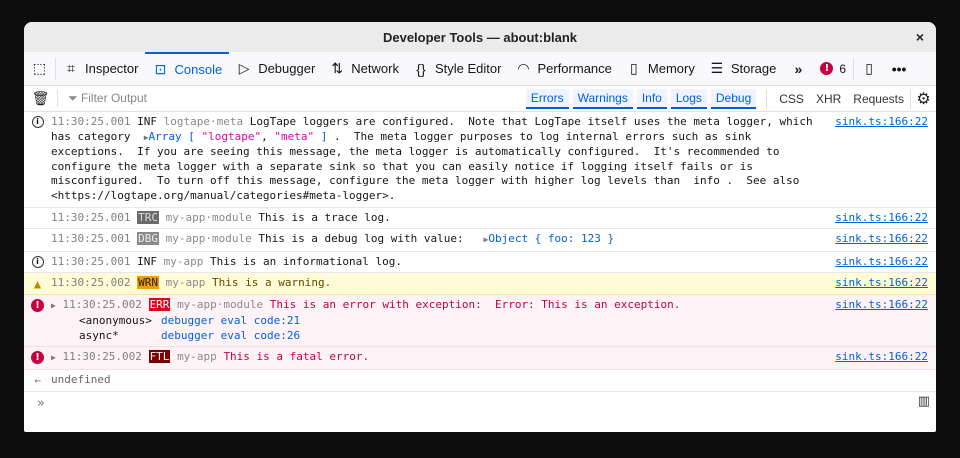  I want to click on title-bar: Developer Tools — about:blank ×, so click(480, 37).